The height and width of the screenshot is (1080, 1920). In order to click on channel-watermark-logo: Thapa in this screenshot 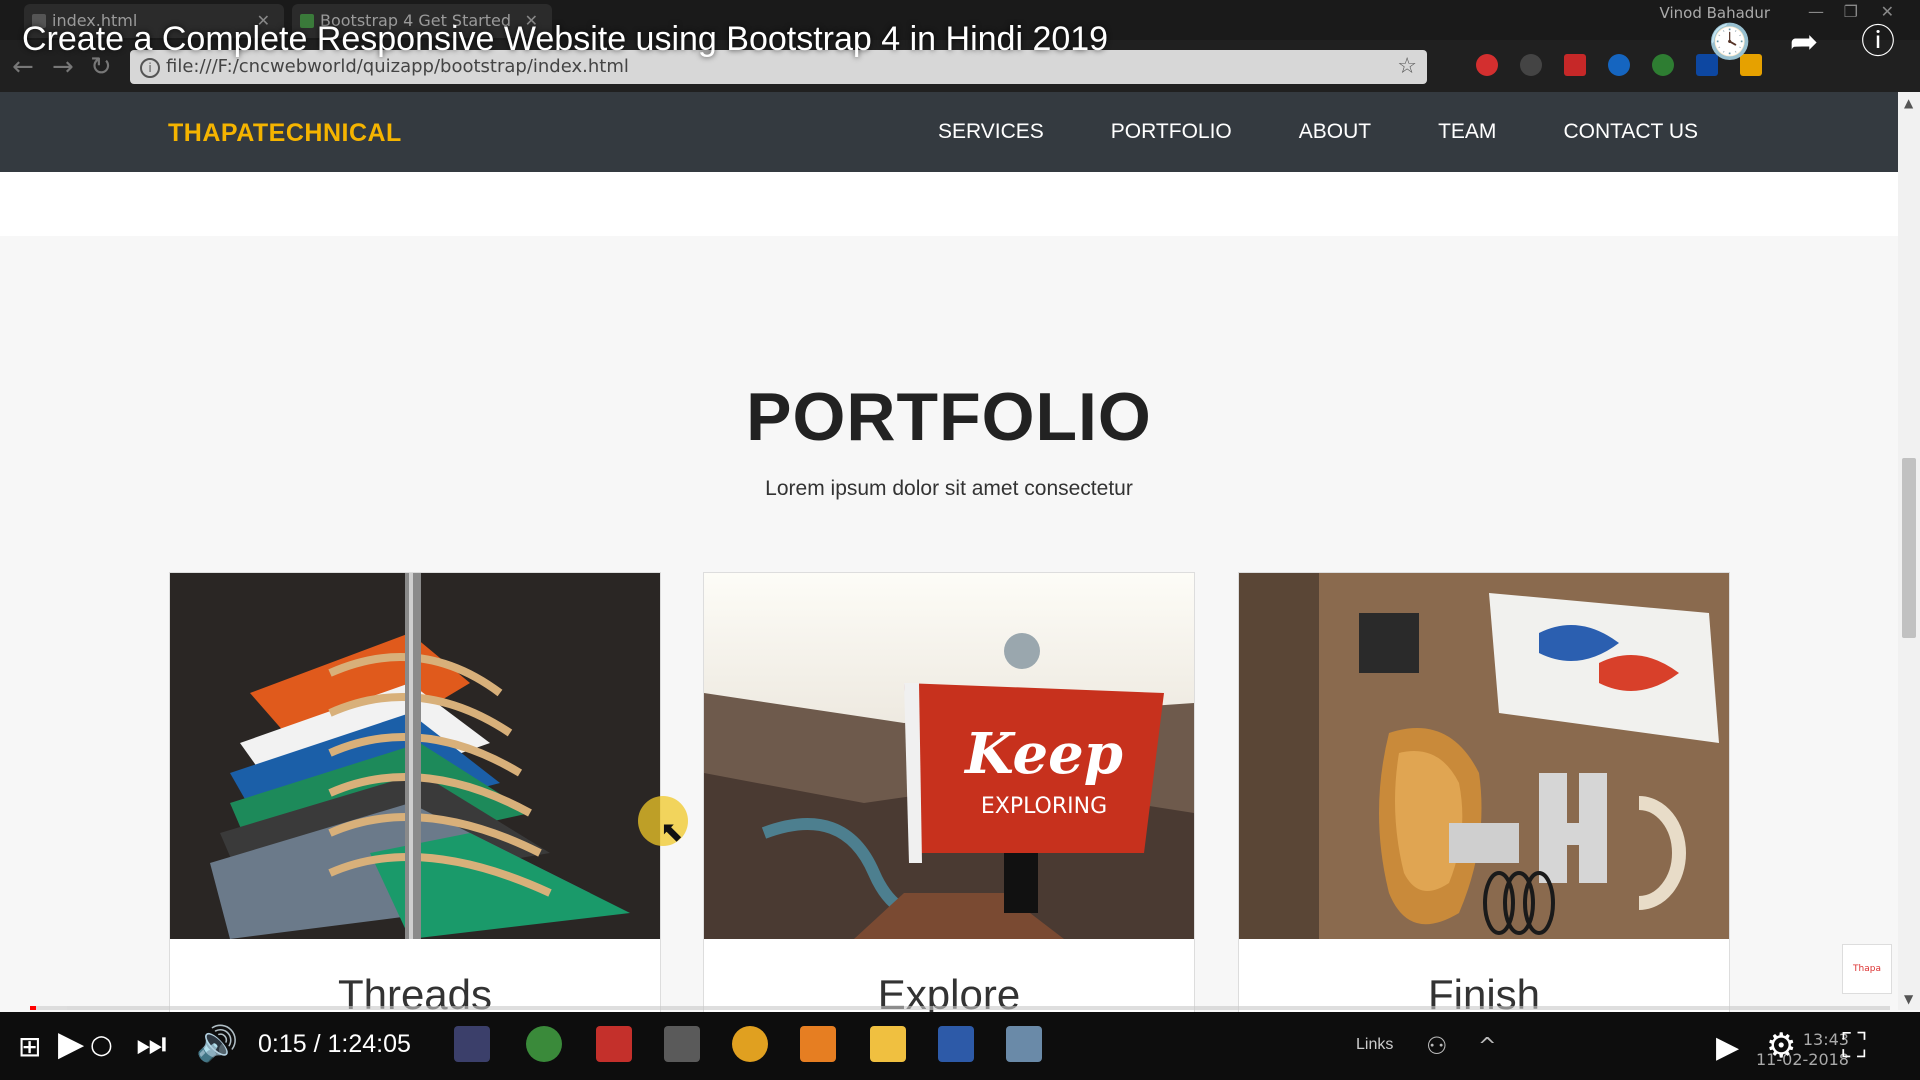, I will do `click(1867, 969)`.